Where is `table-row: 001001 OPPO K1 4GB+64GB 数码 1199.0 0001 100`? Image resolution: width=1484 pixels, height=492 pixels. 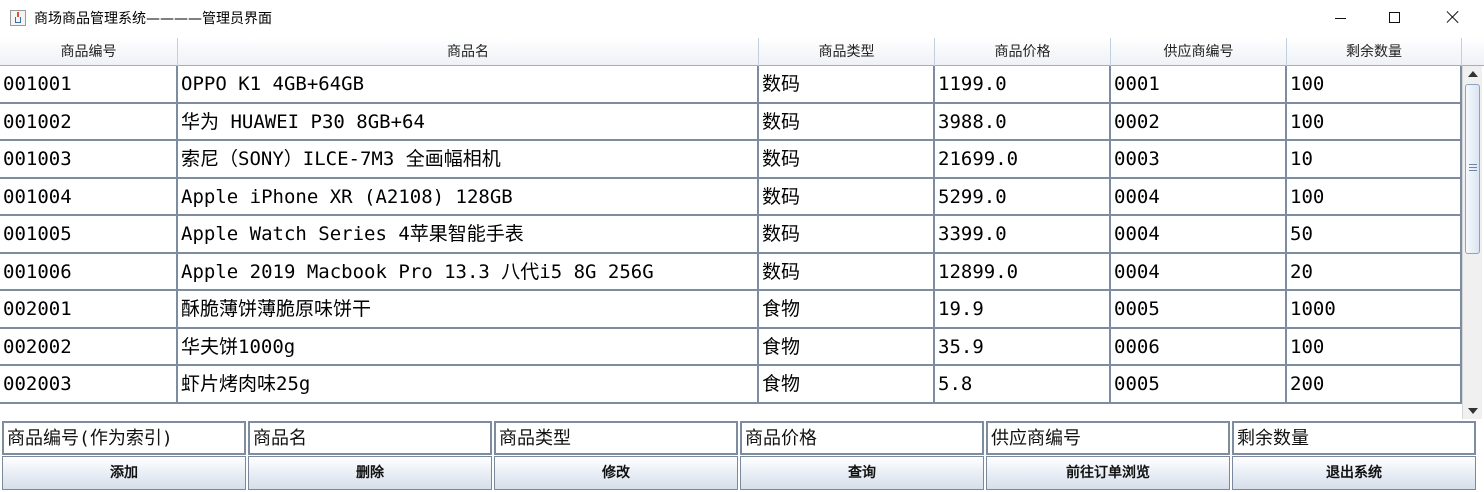
table-row: 001001 OPPO K1 4GB+64GB 数码 1199.0 0001 100 is located at coordinates (731, 85).